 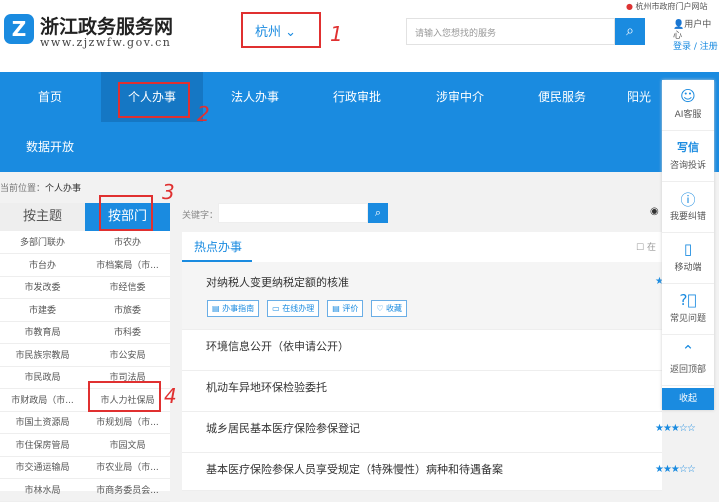 I want to click on faq-button: ?⃝ 常见问题, so click(x=688, y=309).